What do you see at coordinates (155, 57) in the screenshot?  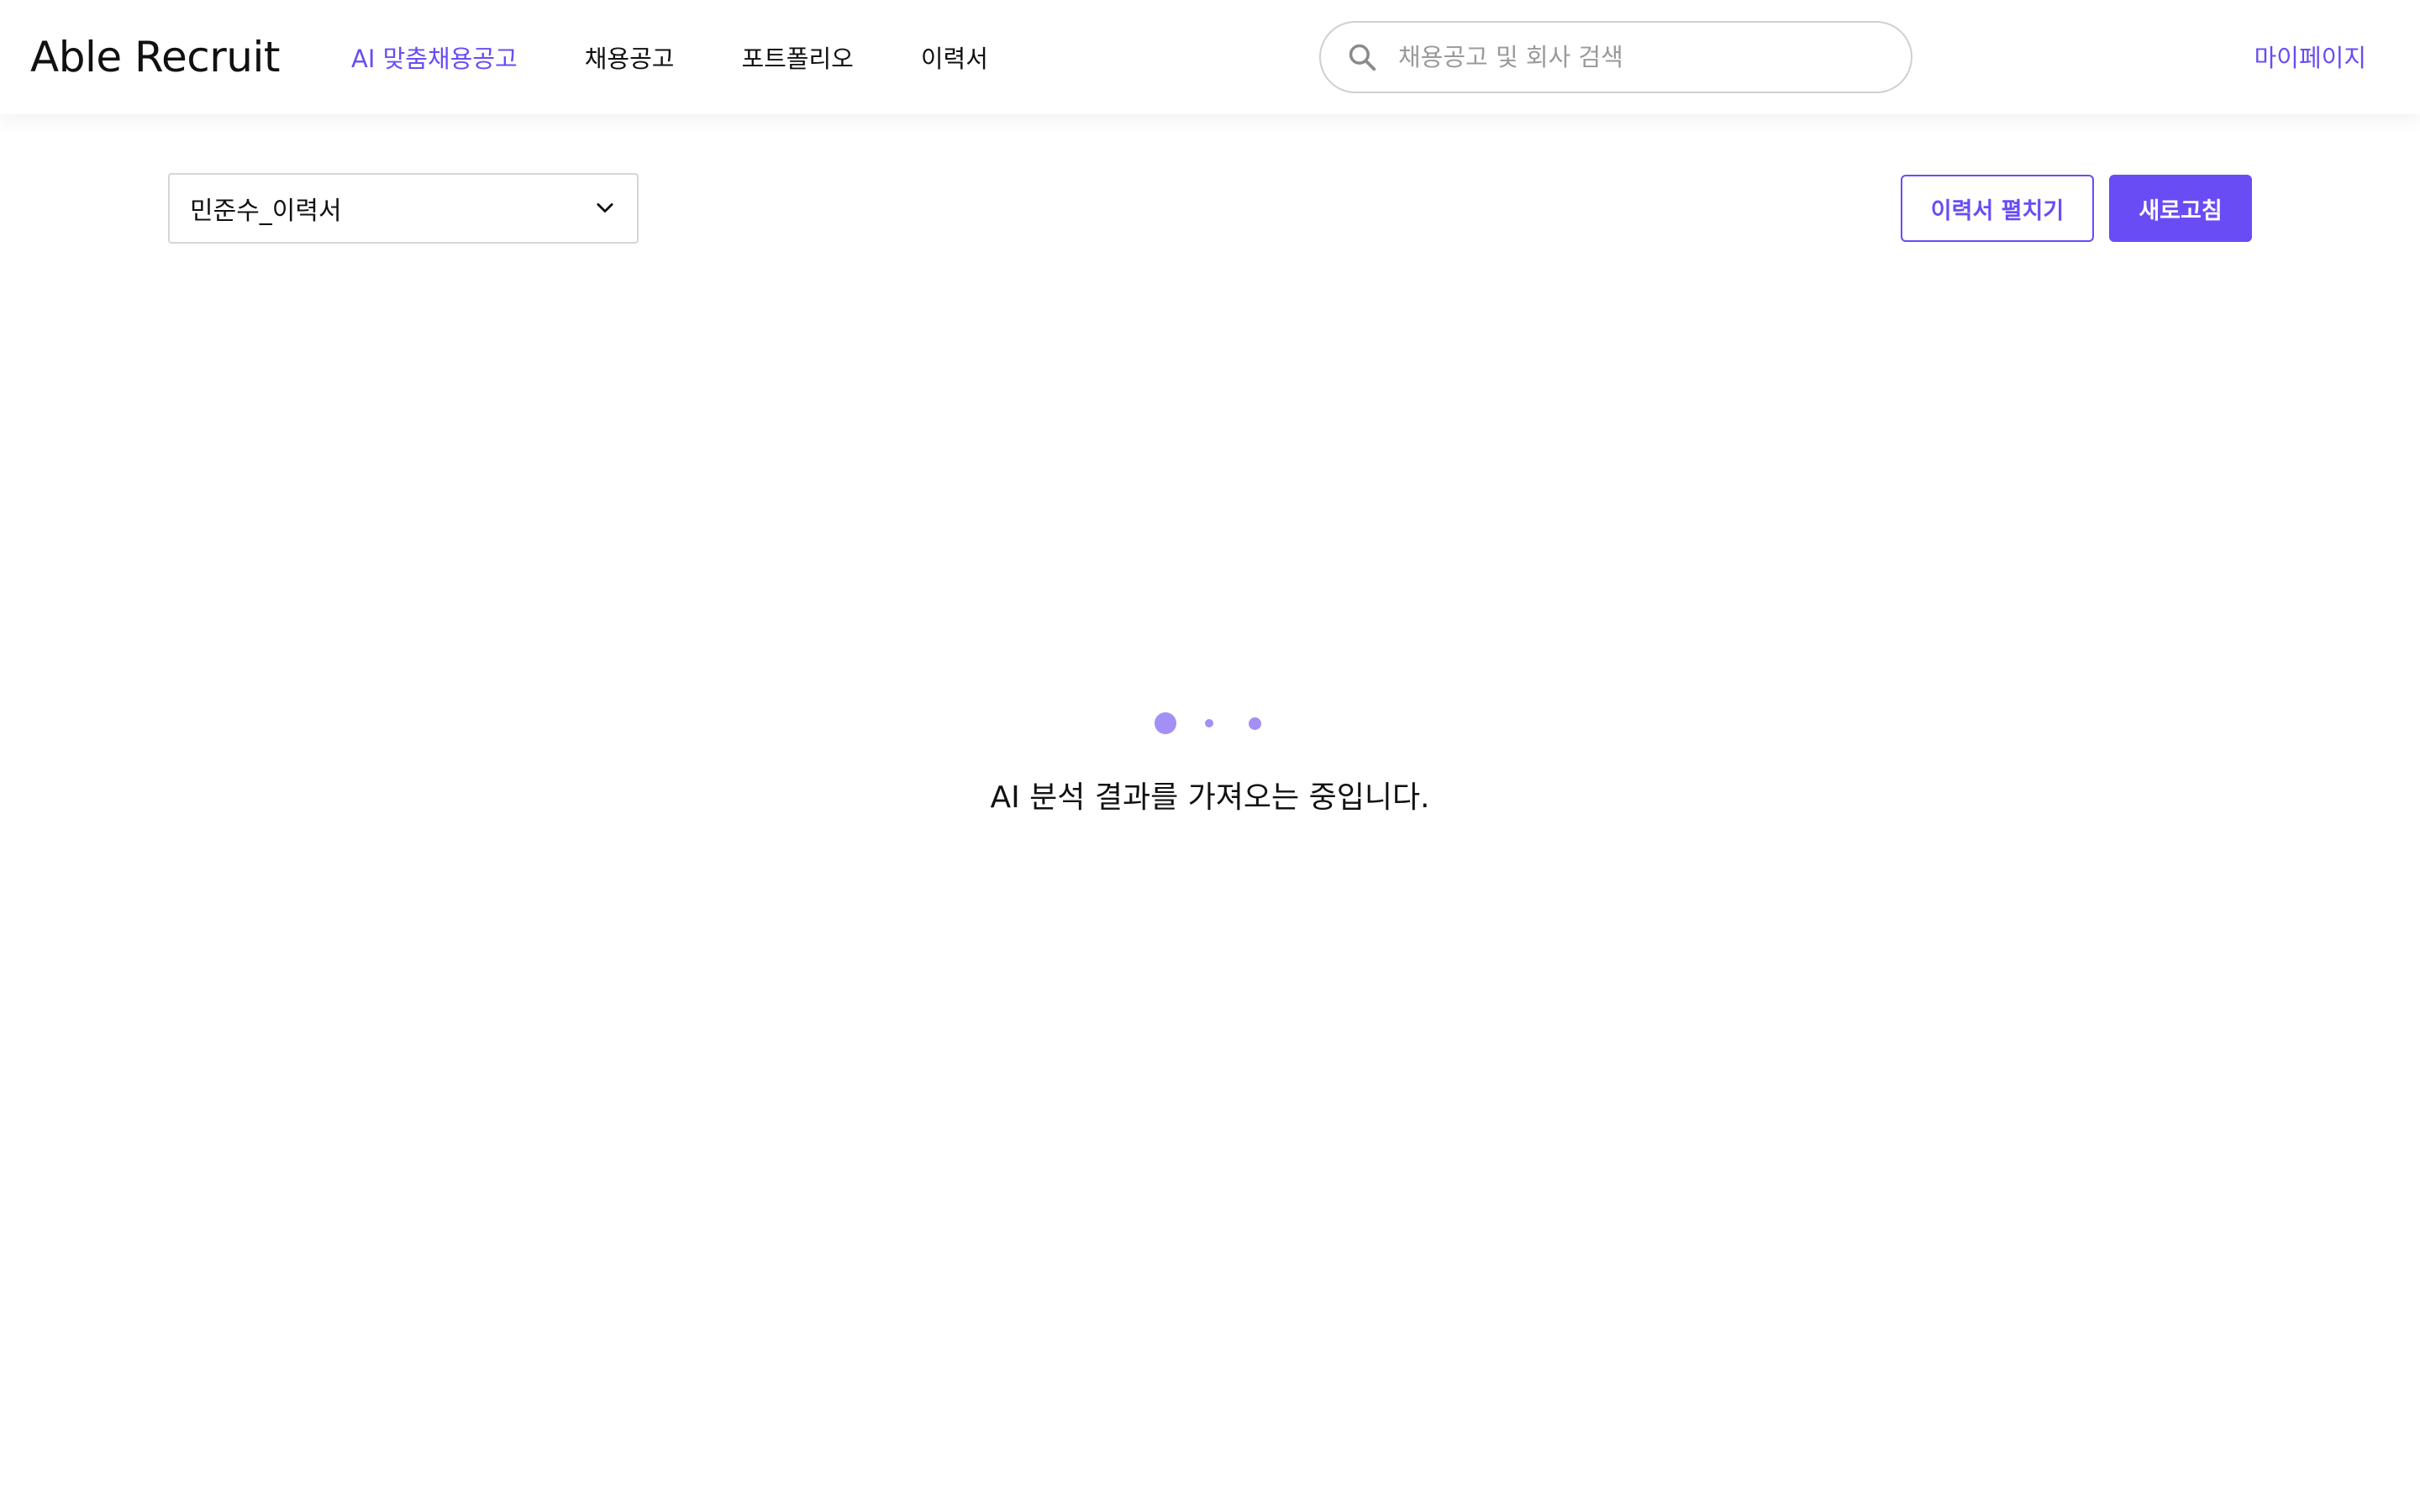 I see `app-logo: Able Recruit` at bounding box center [155, 57].